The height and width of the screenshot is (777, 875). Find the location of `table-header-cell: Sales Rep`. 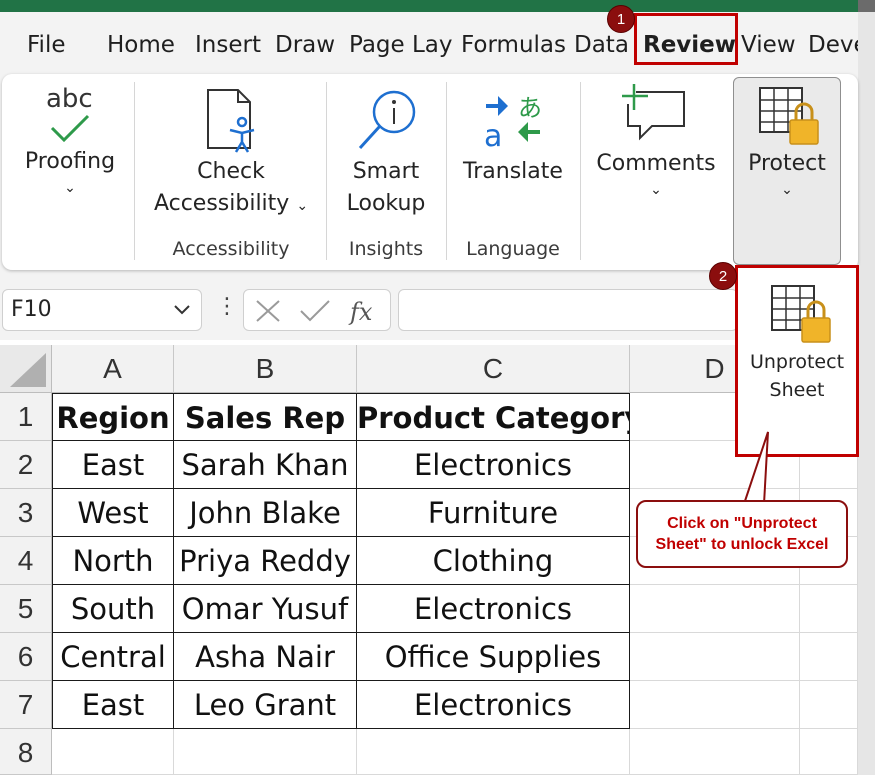

table-header-cell: Sales Rep is located at coordinates (265, 417).